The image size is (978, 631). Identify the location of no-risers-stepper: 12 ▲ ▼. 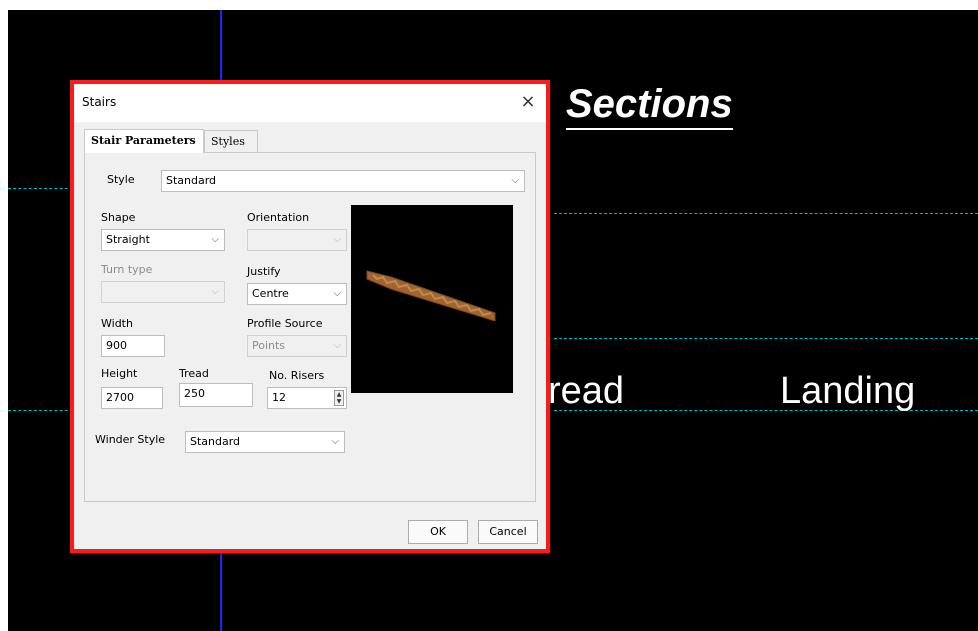
(307, 398).